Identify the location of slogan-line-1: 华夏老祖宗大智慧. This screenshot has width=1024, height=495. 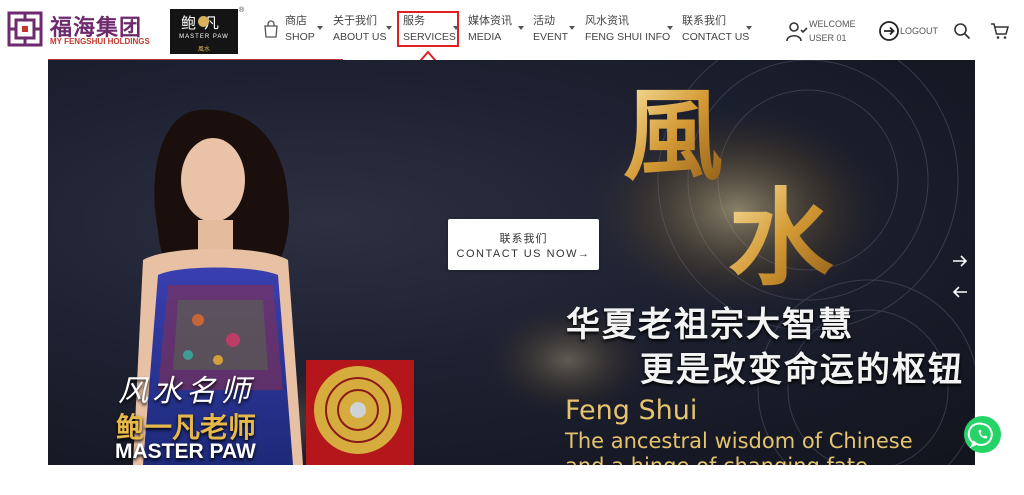
(710, 325).